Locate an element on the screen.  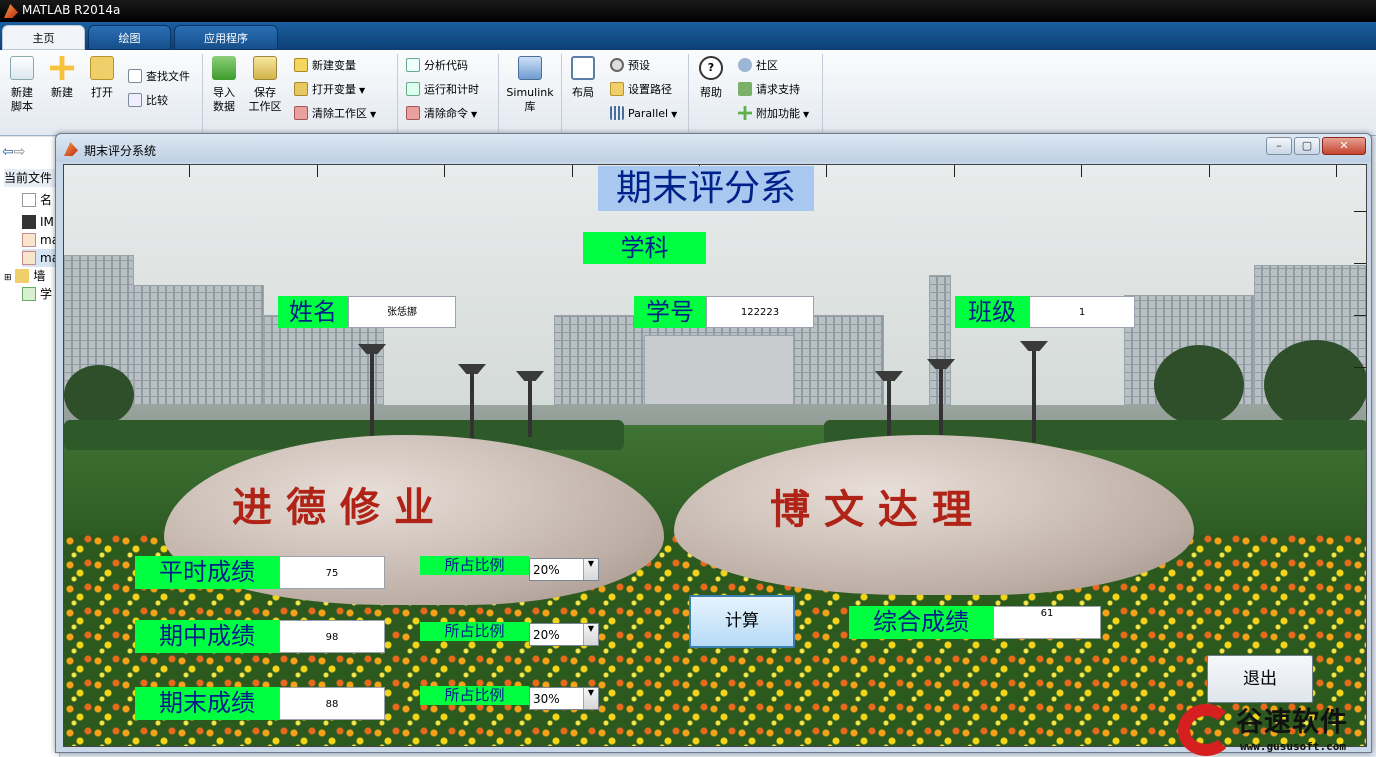
preferences-label: 预设 is located at coordinates (639, 65).